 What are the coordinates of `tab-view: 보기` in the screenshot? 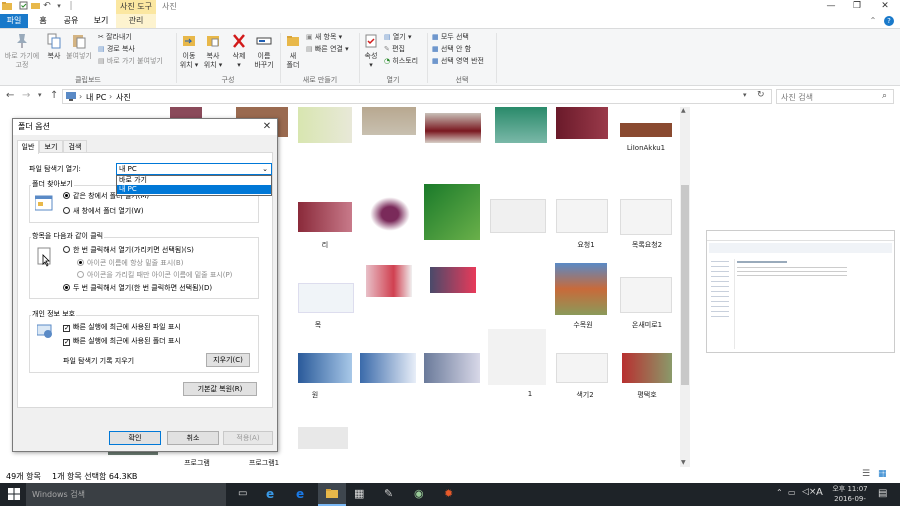 It's located at (101, 21).